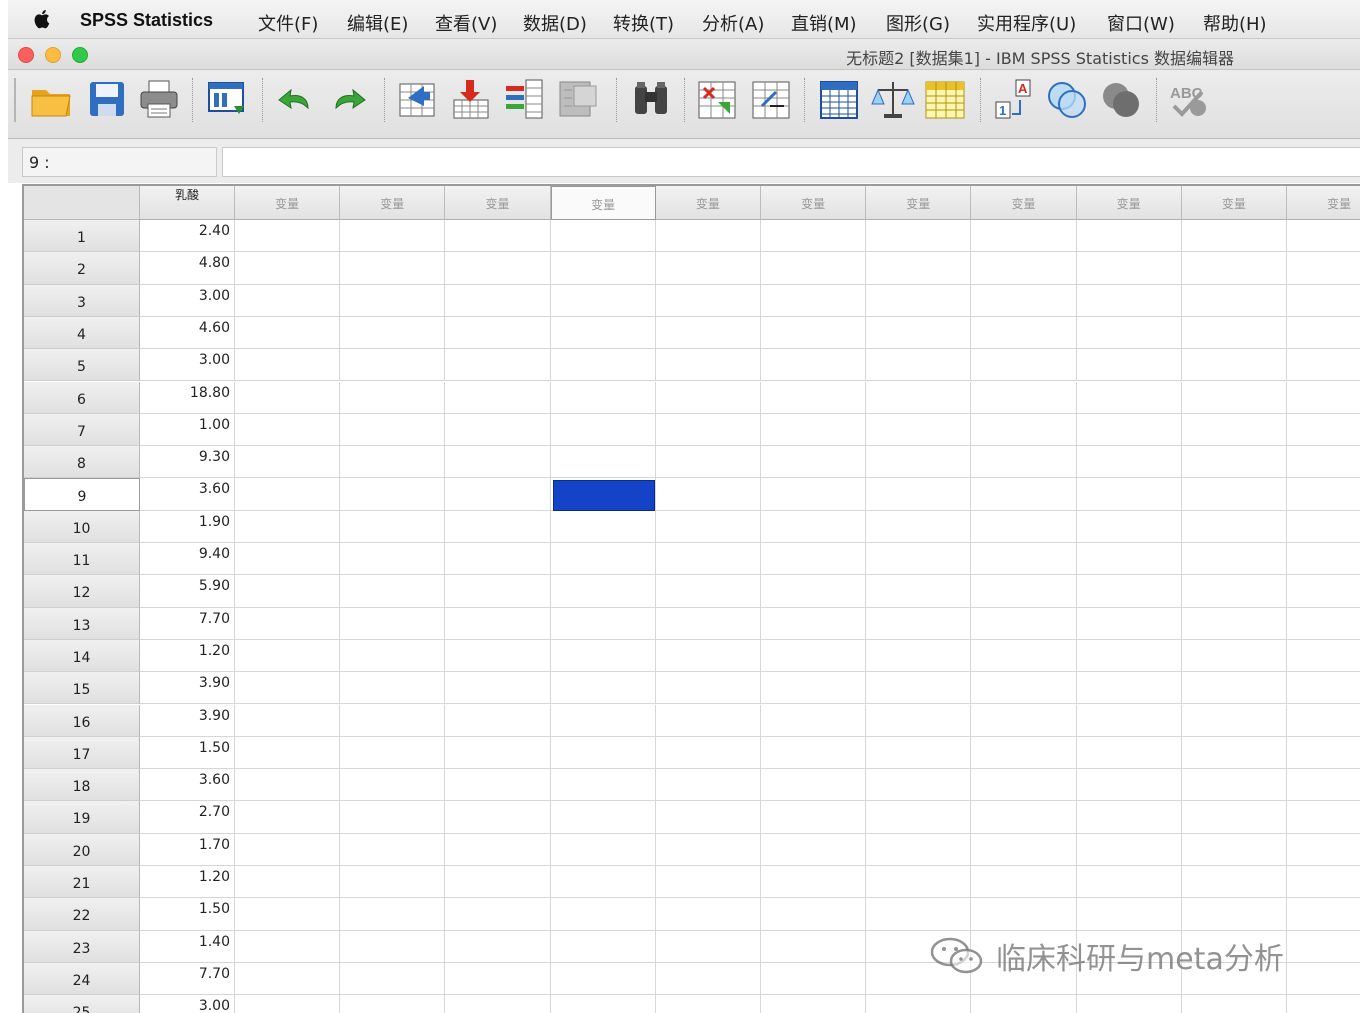 This screenshot has height=1013, width=1360. Describe the element at coordinates (82, 559) in the screenshot. I see `row-header: 11` at that location.